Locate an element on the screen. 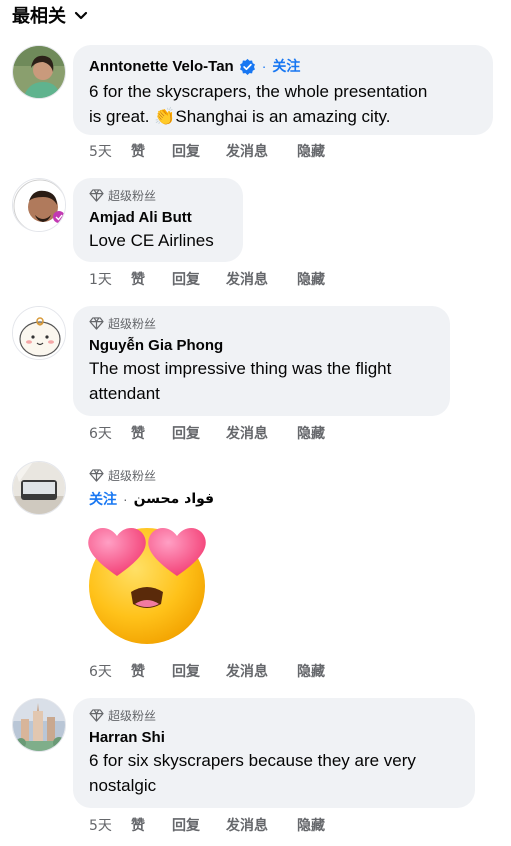 Image resolution: width=511 pixels, height=846 pixels. comment-bubble: 超级粉丝 Amjad Ali Butt Love CE Airlines is located at coordinates (158, 220).